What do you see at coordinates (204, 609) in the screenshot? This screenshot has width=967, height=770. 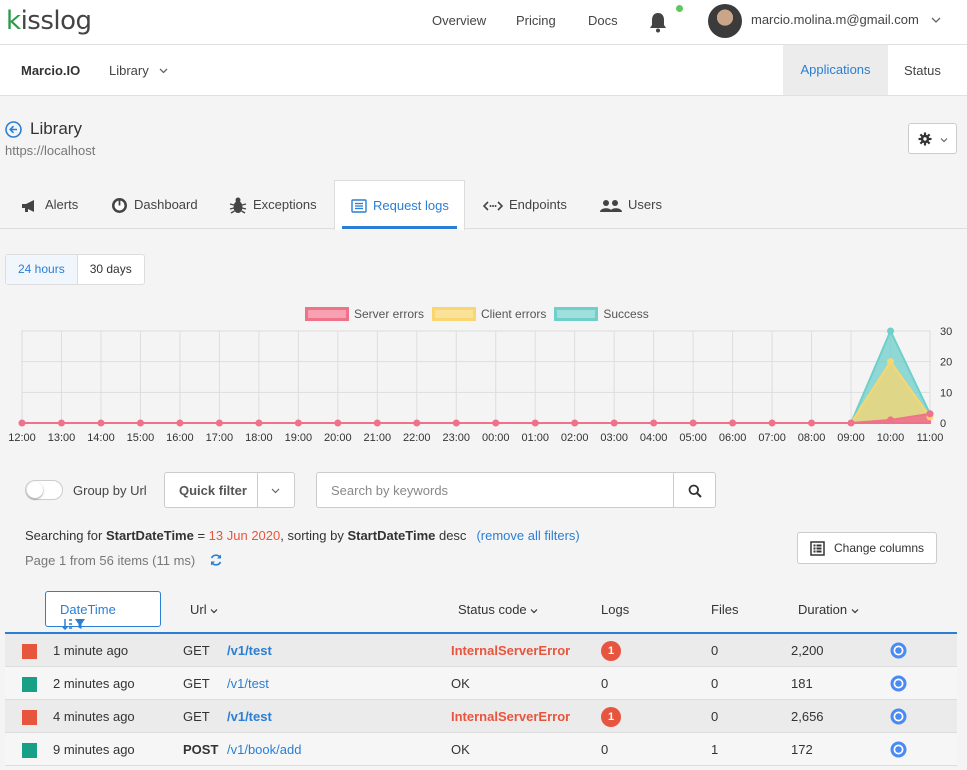 I see `url-column-header: Url` at bounding box center [204, 609].